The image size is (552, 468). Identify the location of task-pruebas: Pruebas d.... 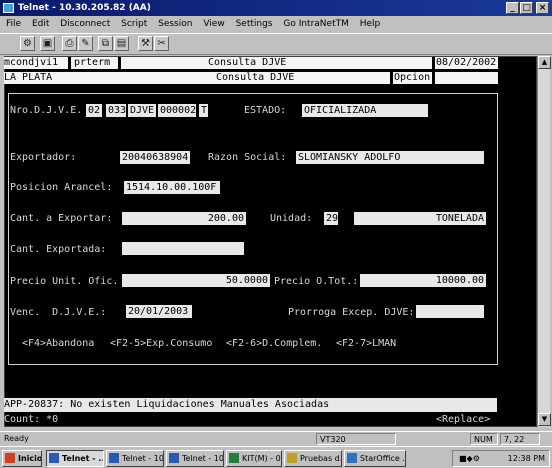
(313, 458).